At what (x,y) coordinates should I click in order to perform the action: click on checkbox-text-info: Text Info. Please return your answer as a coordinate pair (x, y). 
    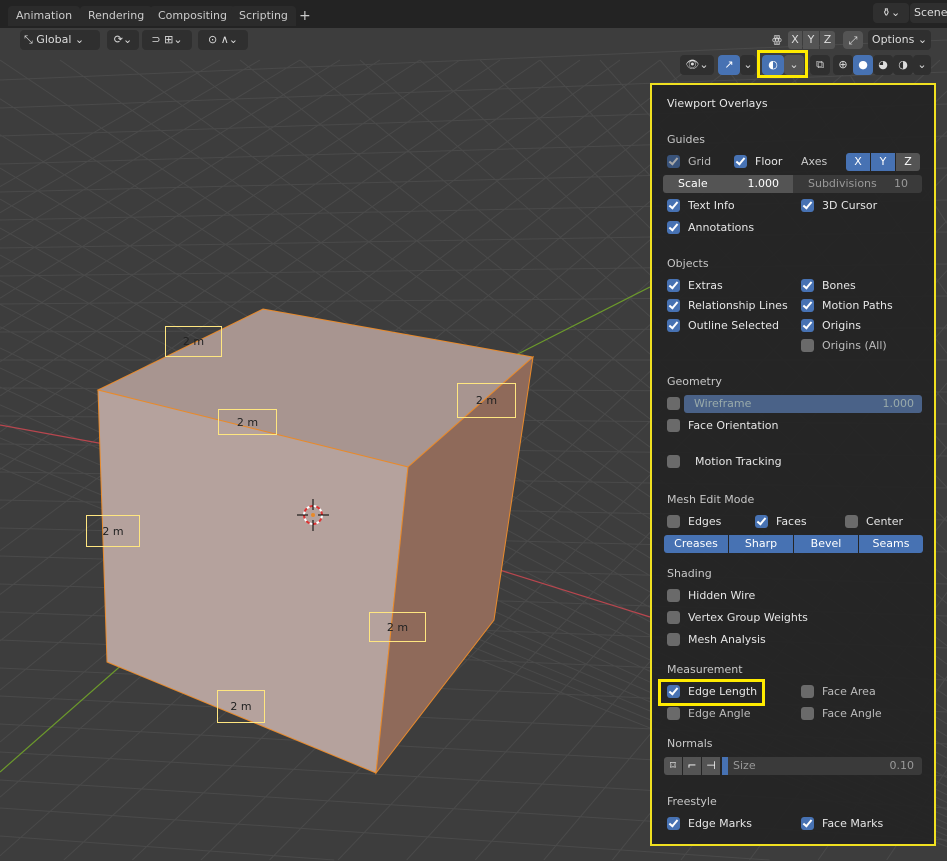
    Looking at the image, I should click on (729, 206).